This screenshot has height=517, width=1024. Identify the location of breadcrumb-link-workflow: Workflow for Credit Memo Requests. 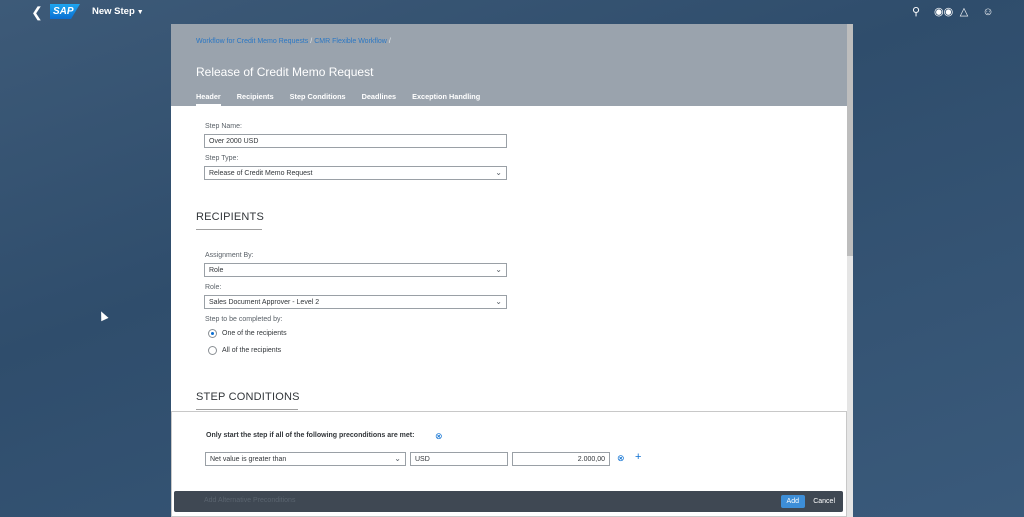
(252, 41).